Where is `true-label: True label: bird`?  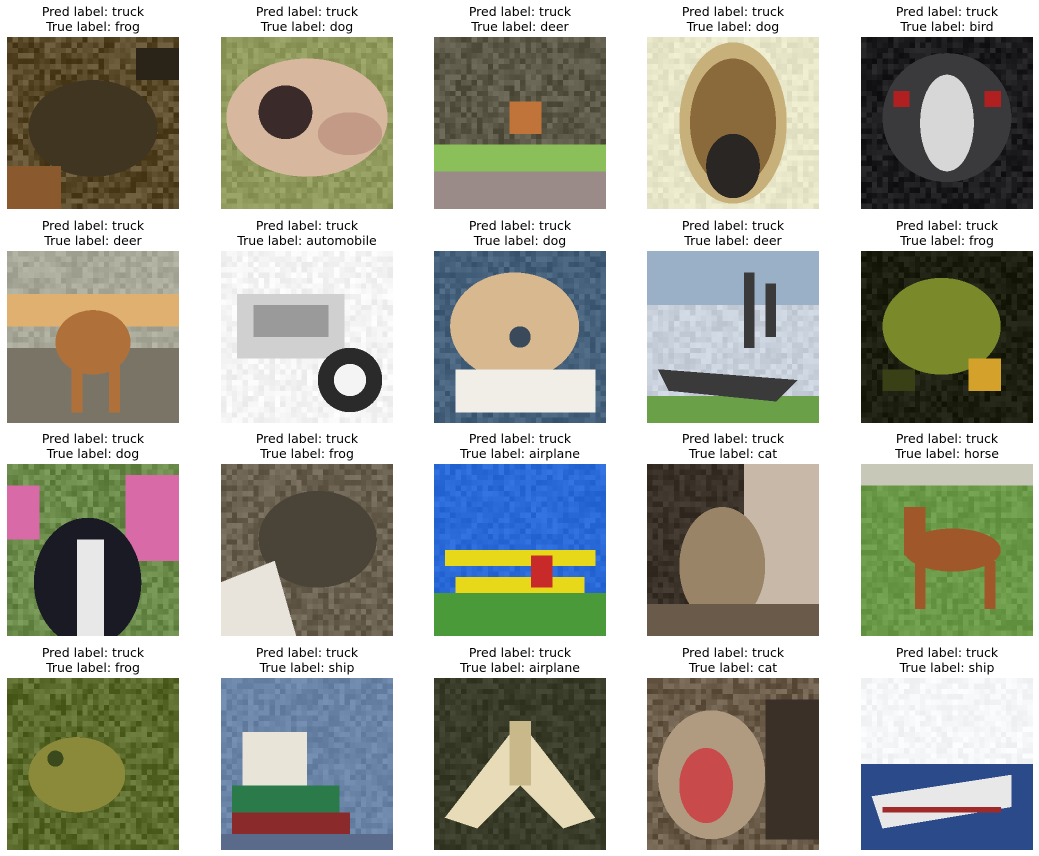 true-label: True label: bird is located at coordinates (935, 26).